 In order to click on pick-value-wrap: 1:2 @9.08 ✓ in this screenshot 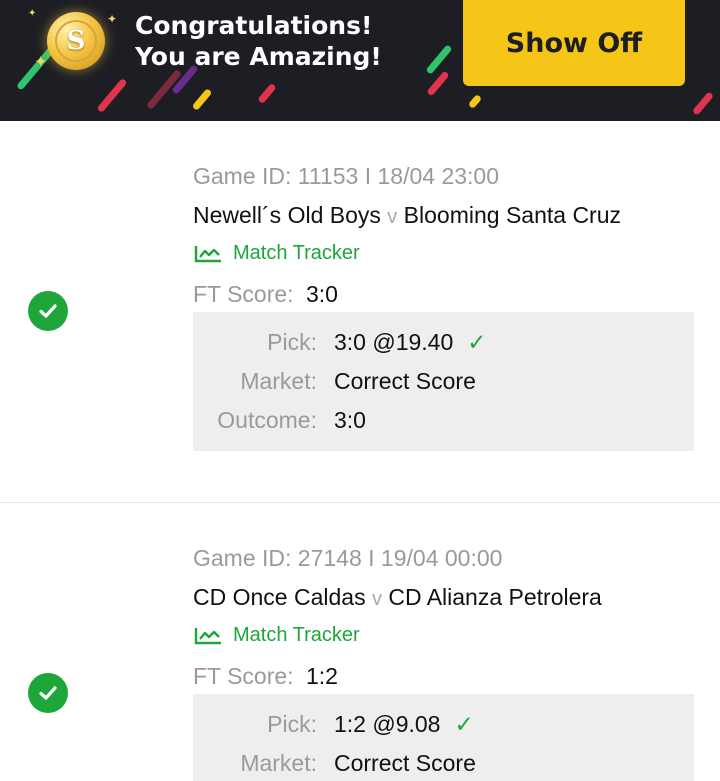, I will do `click(404, 724)`.